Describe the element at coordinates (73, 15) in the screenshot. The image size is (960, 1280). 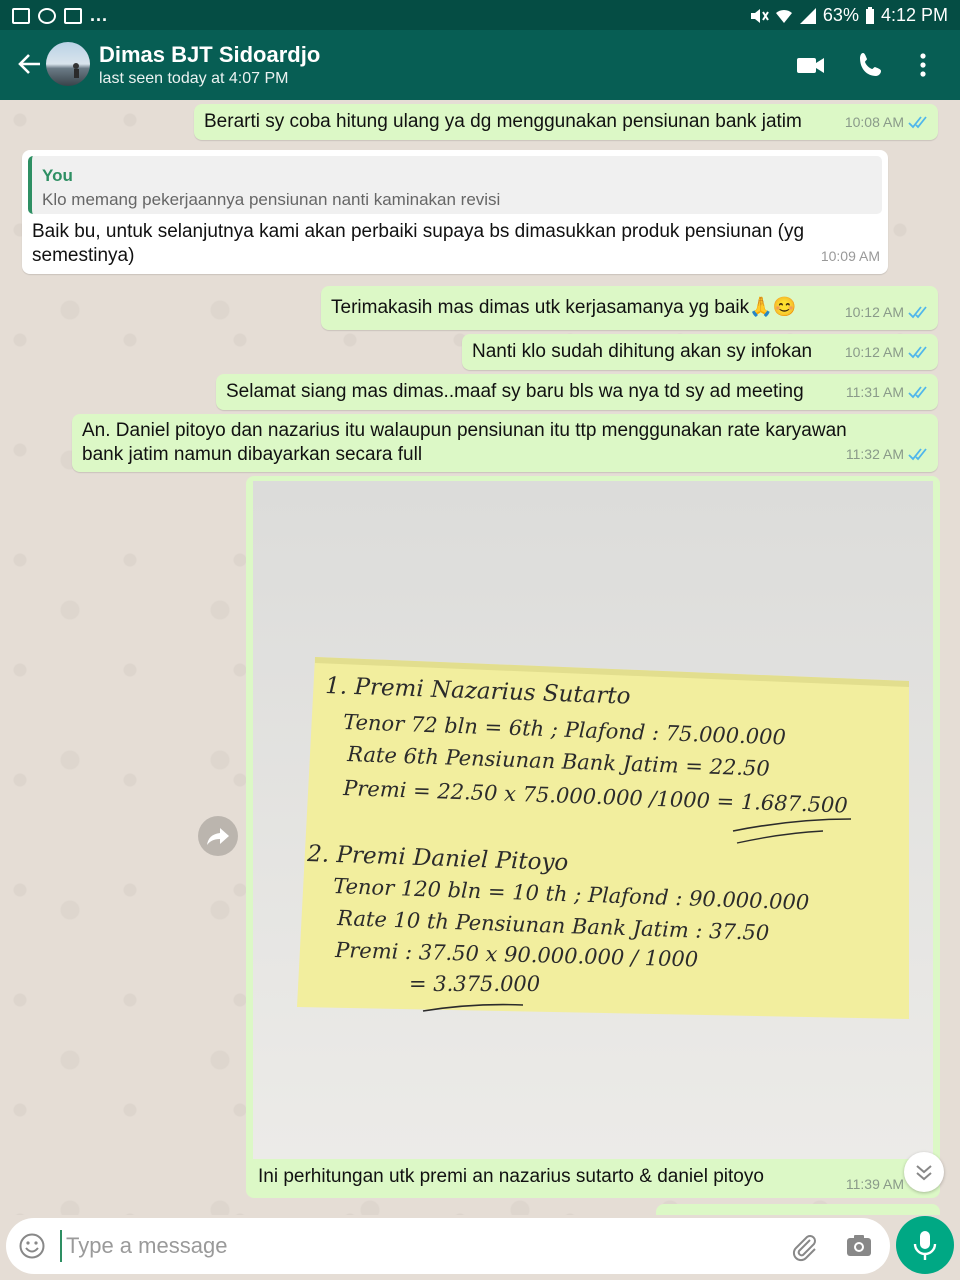
I see `photo-notification-icon` at that location.